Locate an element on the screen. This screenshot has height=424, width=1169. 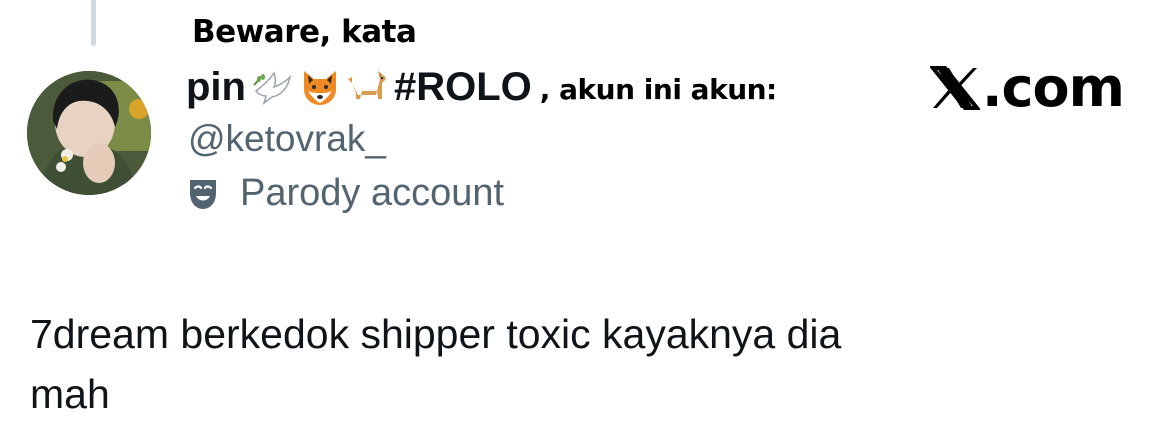
display-name-suffix: #ROLO is located at coordinates (462, 86).